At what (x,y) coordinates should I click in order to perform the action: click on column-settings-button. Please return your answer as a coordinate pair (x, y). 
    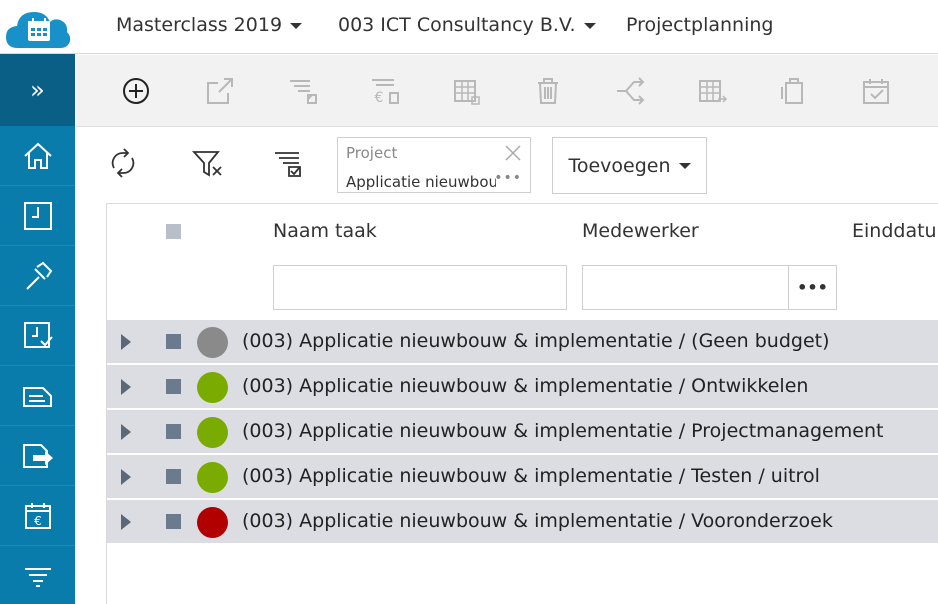
    Looking at the image, I should click on (287, 163).